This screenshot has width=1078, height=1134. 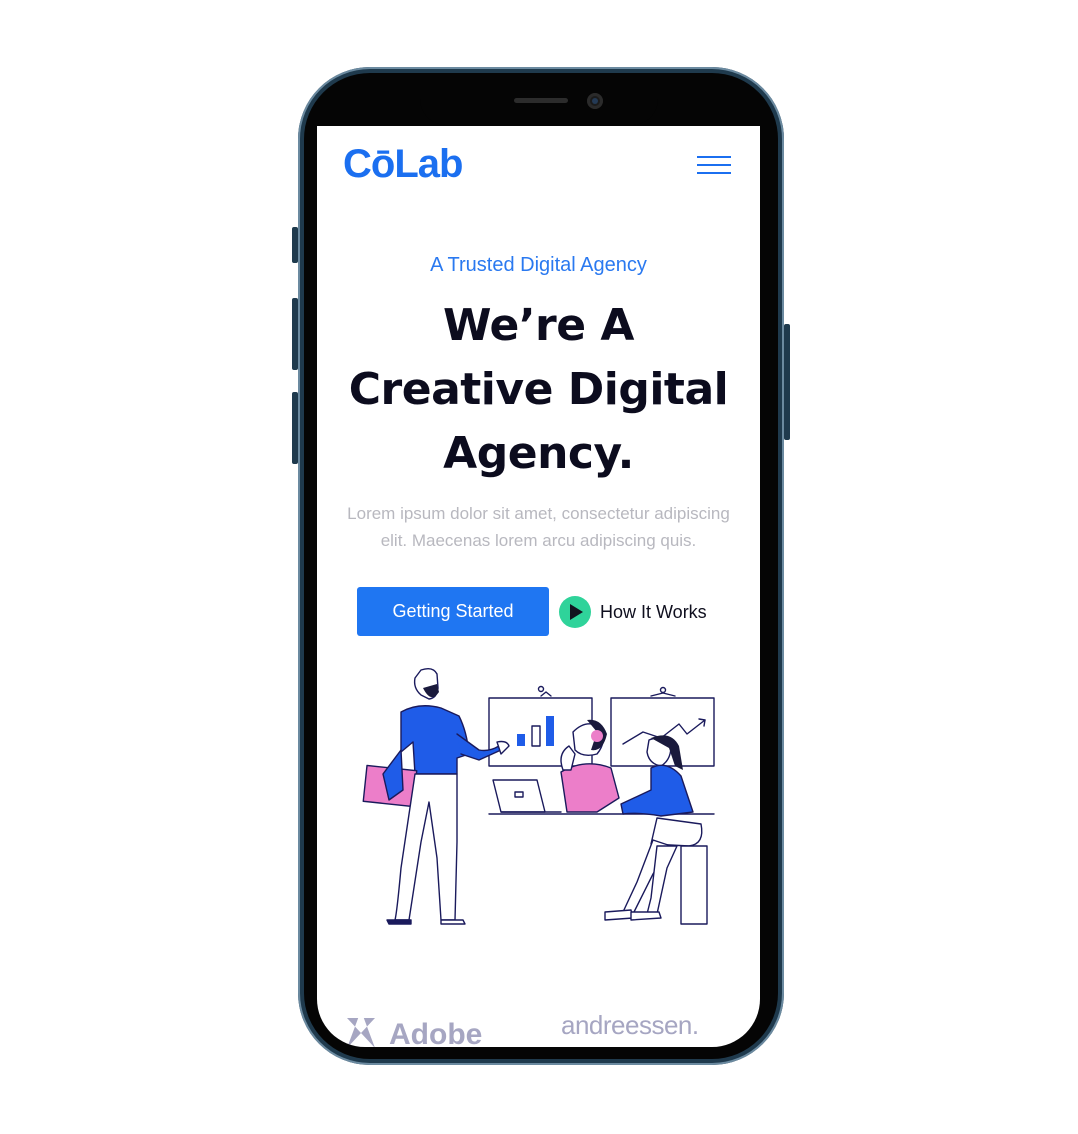 I want to click on site-header: CōLab, so click(x=538, y=166).